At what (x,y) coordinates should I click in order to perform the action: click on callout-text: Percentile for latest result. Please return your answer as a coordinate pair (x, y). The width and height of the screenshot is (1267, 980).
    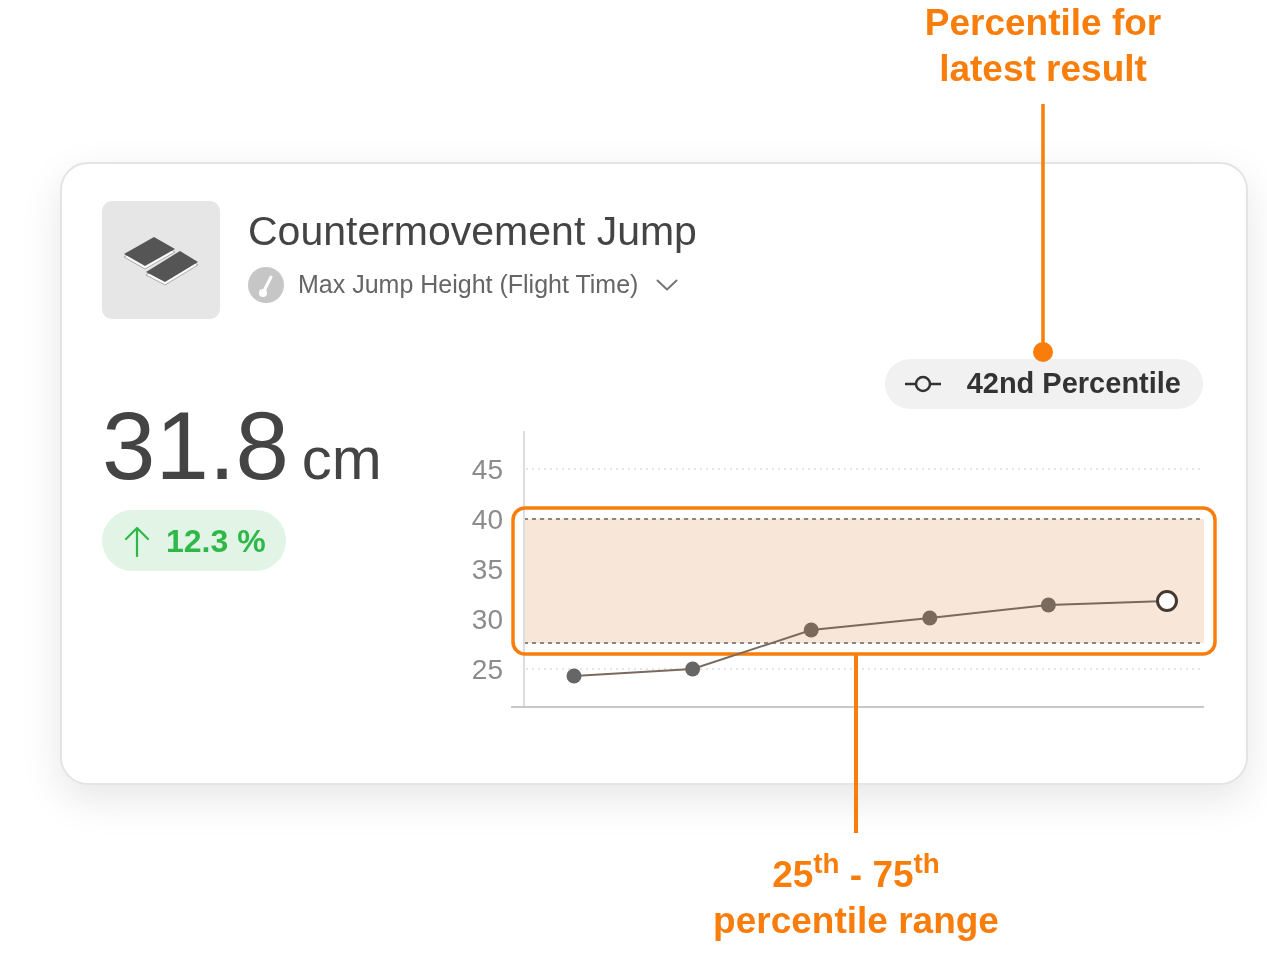
    Looking at the image, I should click on (1043, 46).